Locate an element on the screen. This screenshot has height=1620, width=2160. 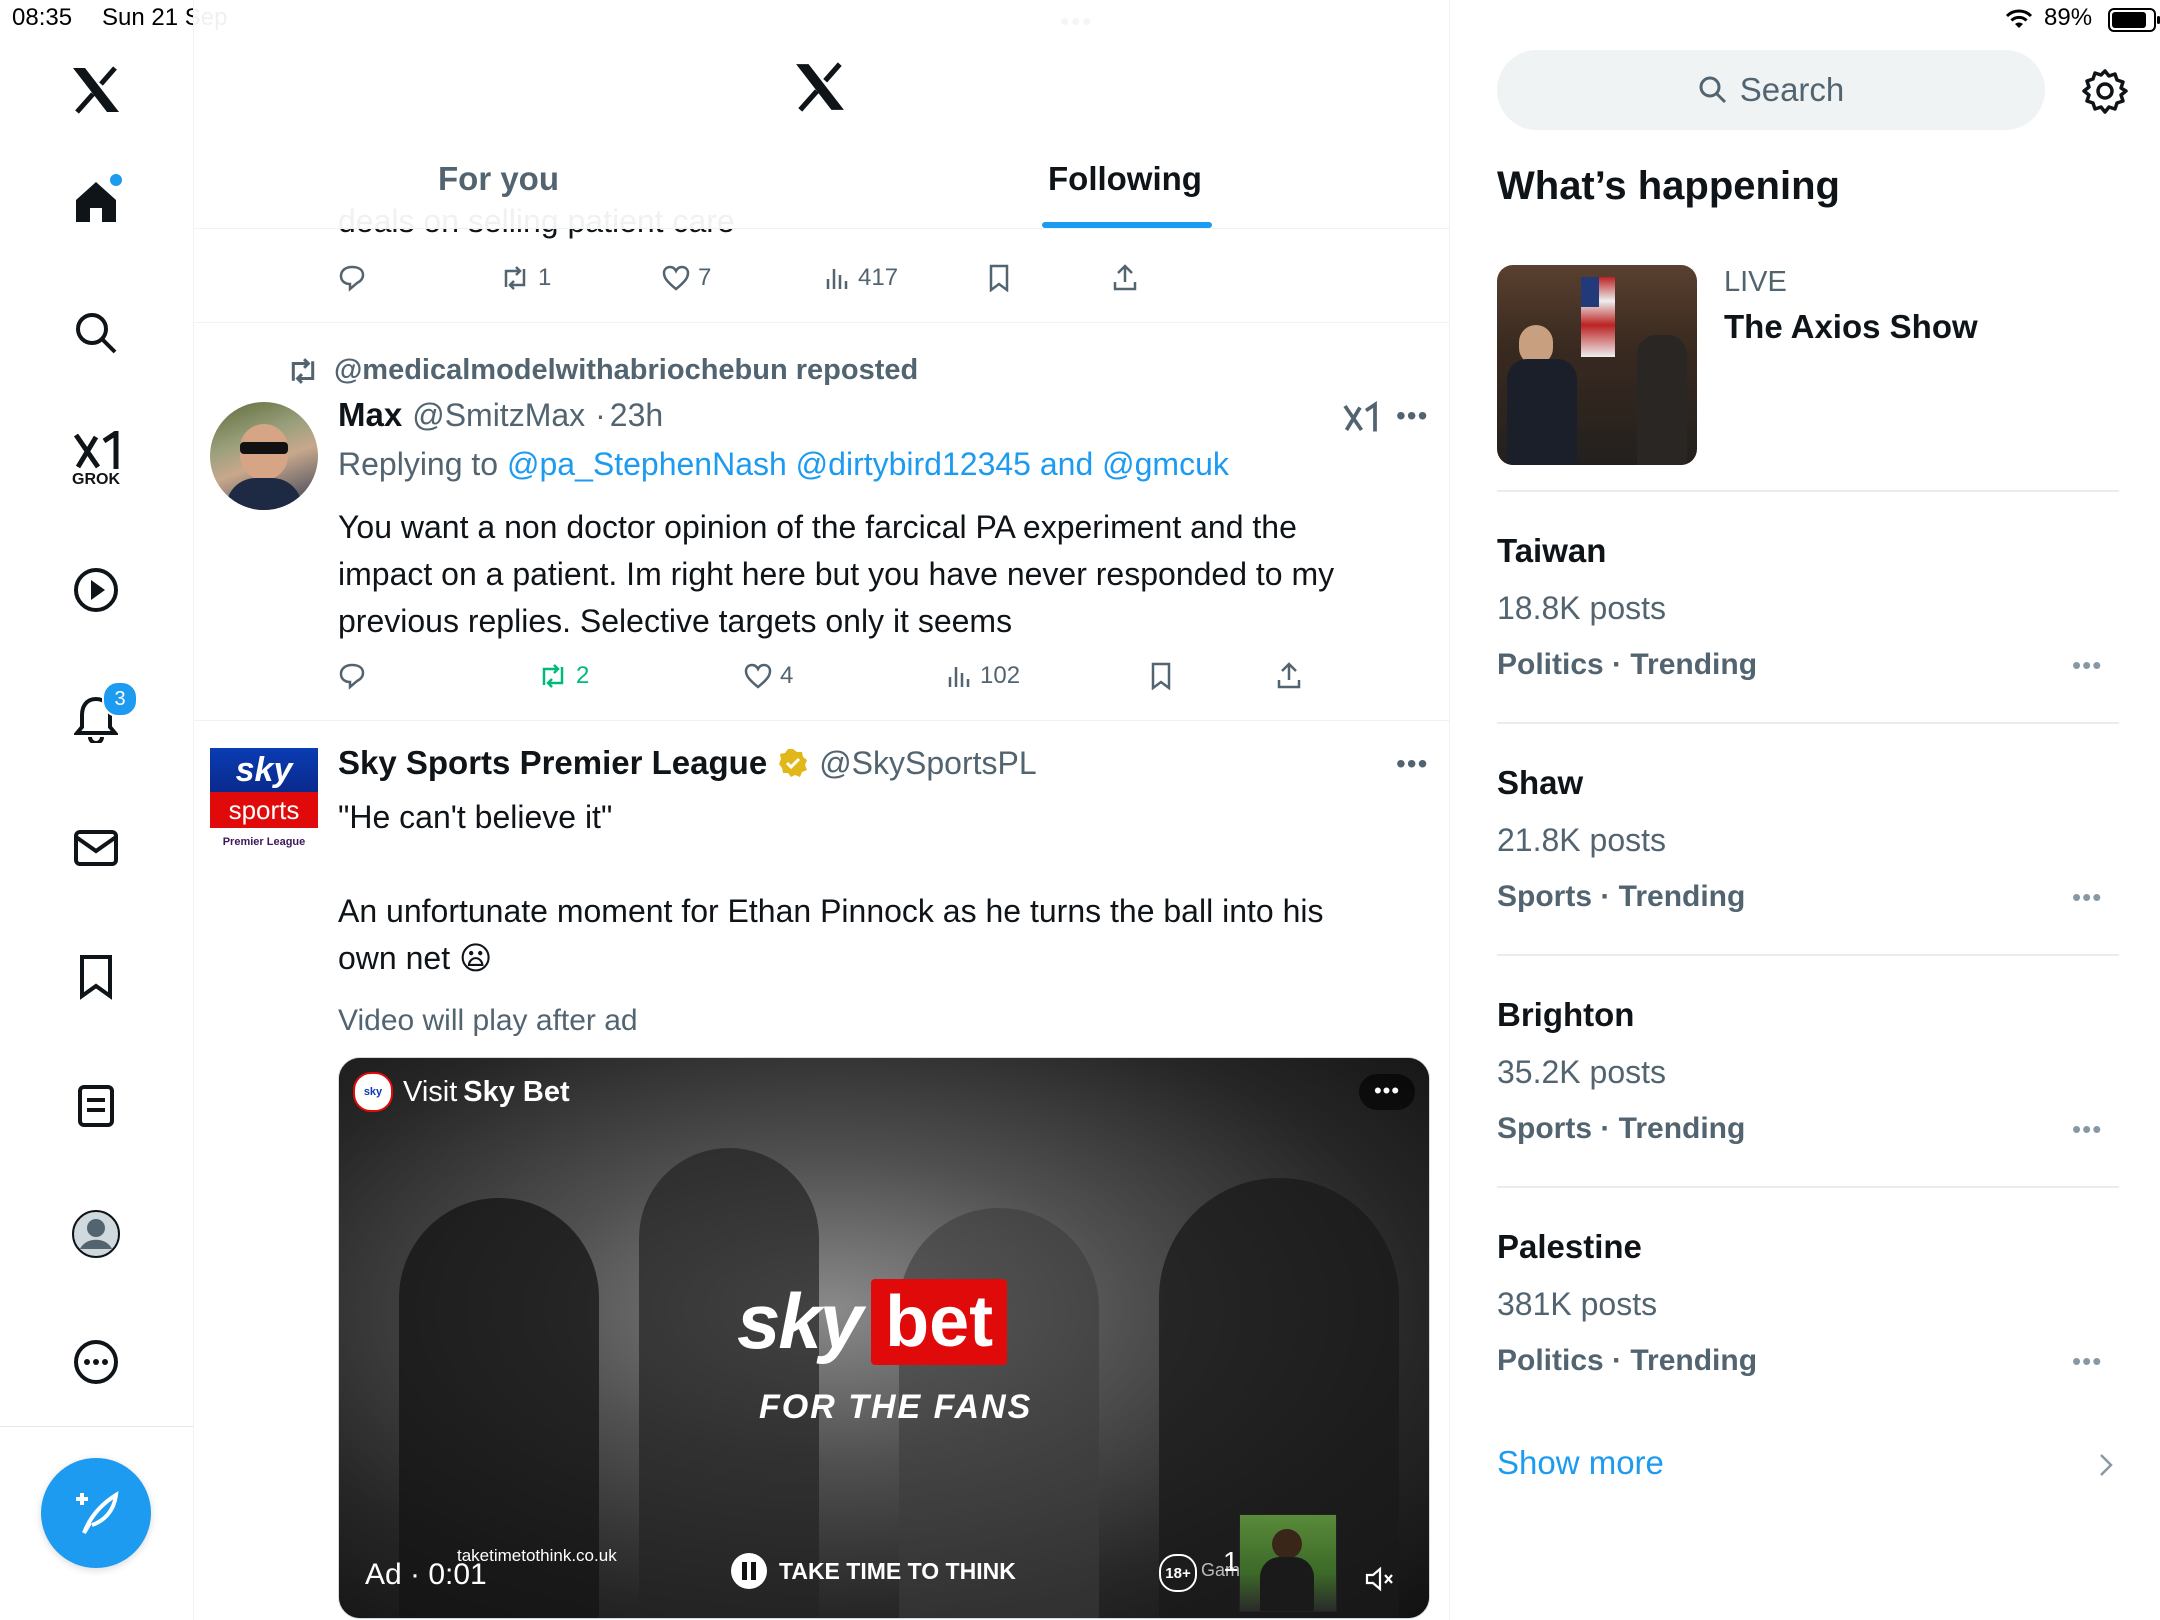
ad-site: taketimetothink.co.uk is located at coordinates (537, 1555).